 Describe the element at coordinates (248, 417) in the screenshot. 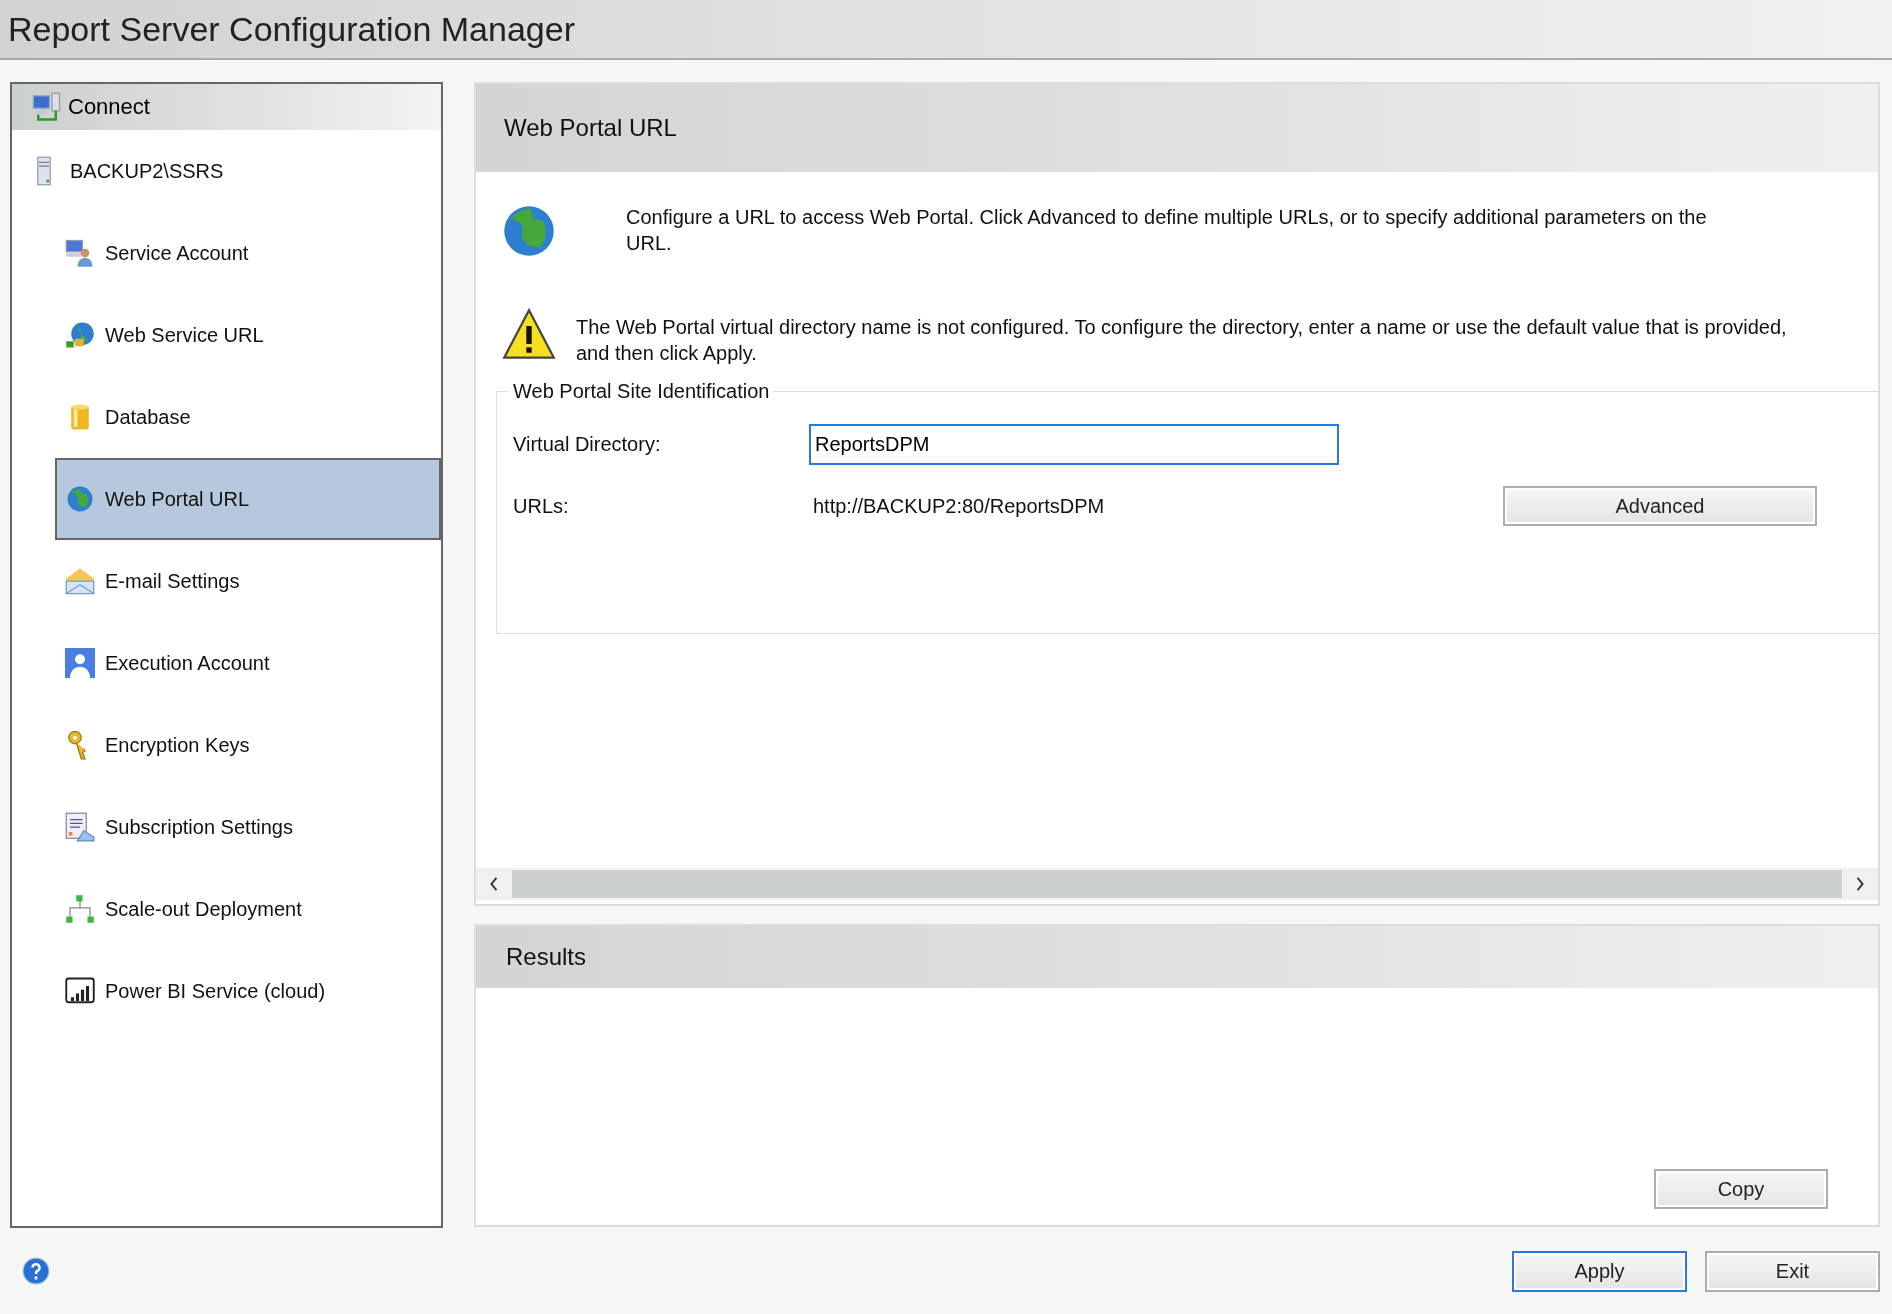

I see `nav-item: Database` at that location.